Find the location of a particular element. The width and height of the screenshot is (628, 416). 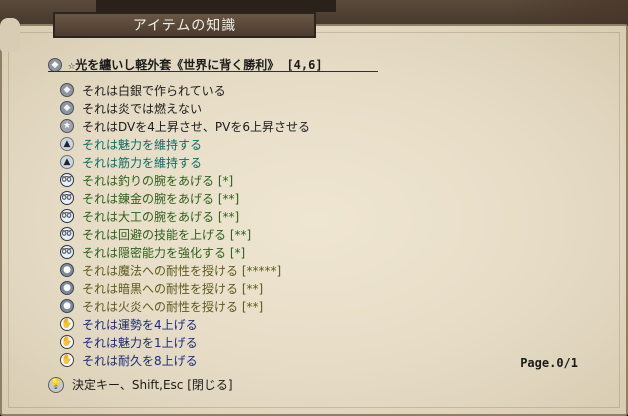

scroll-pin-decoration is located at coordinates (10, 35).